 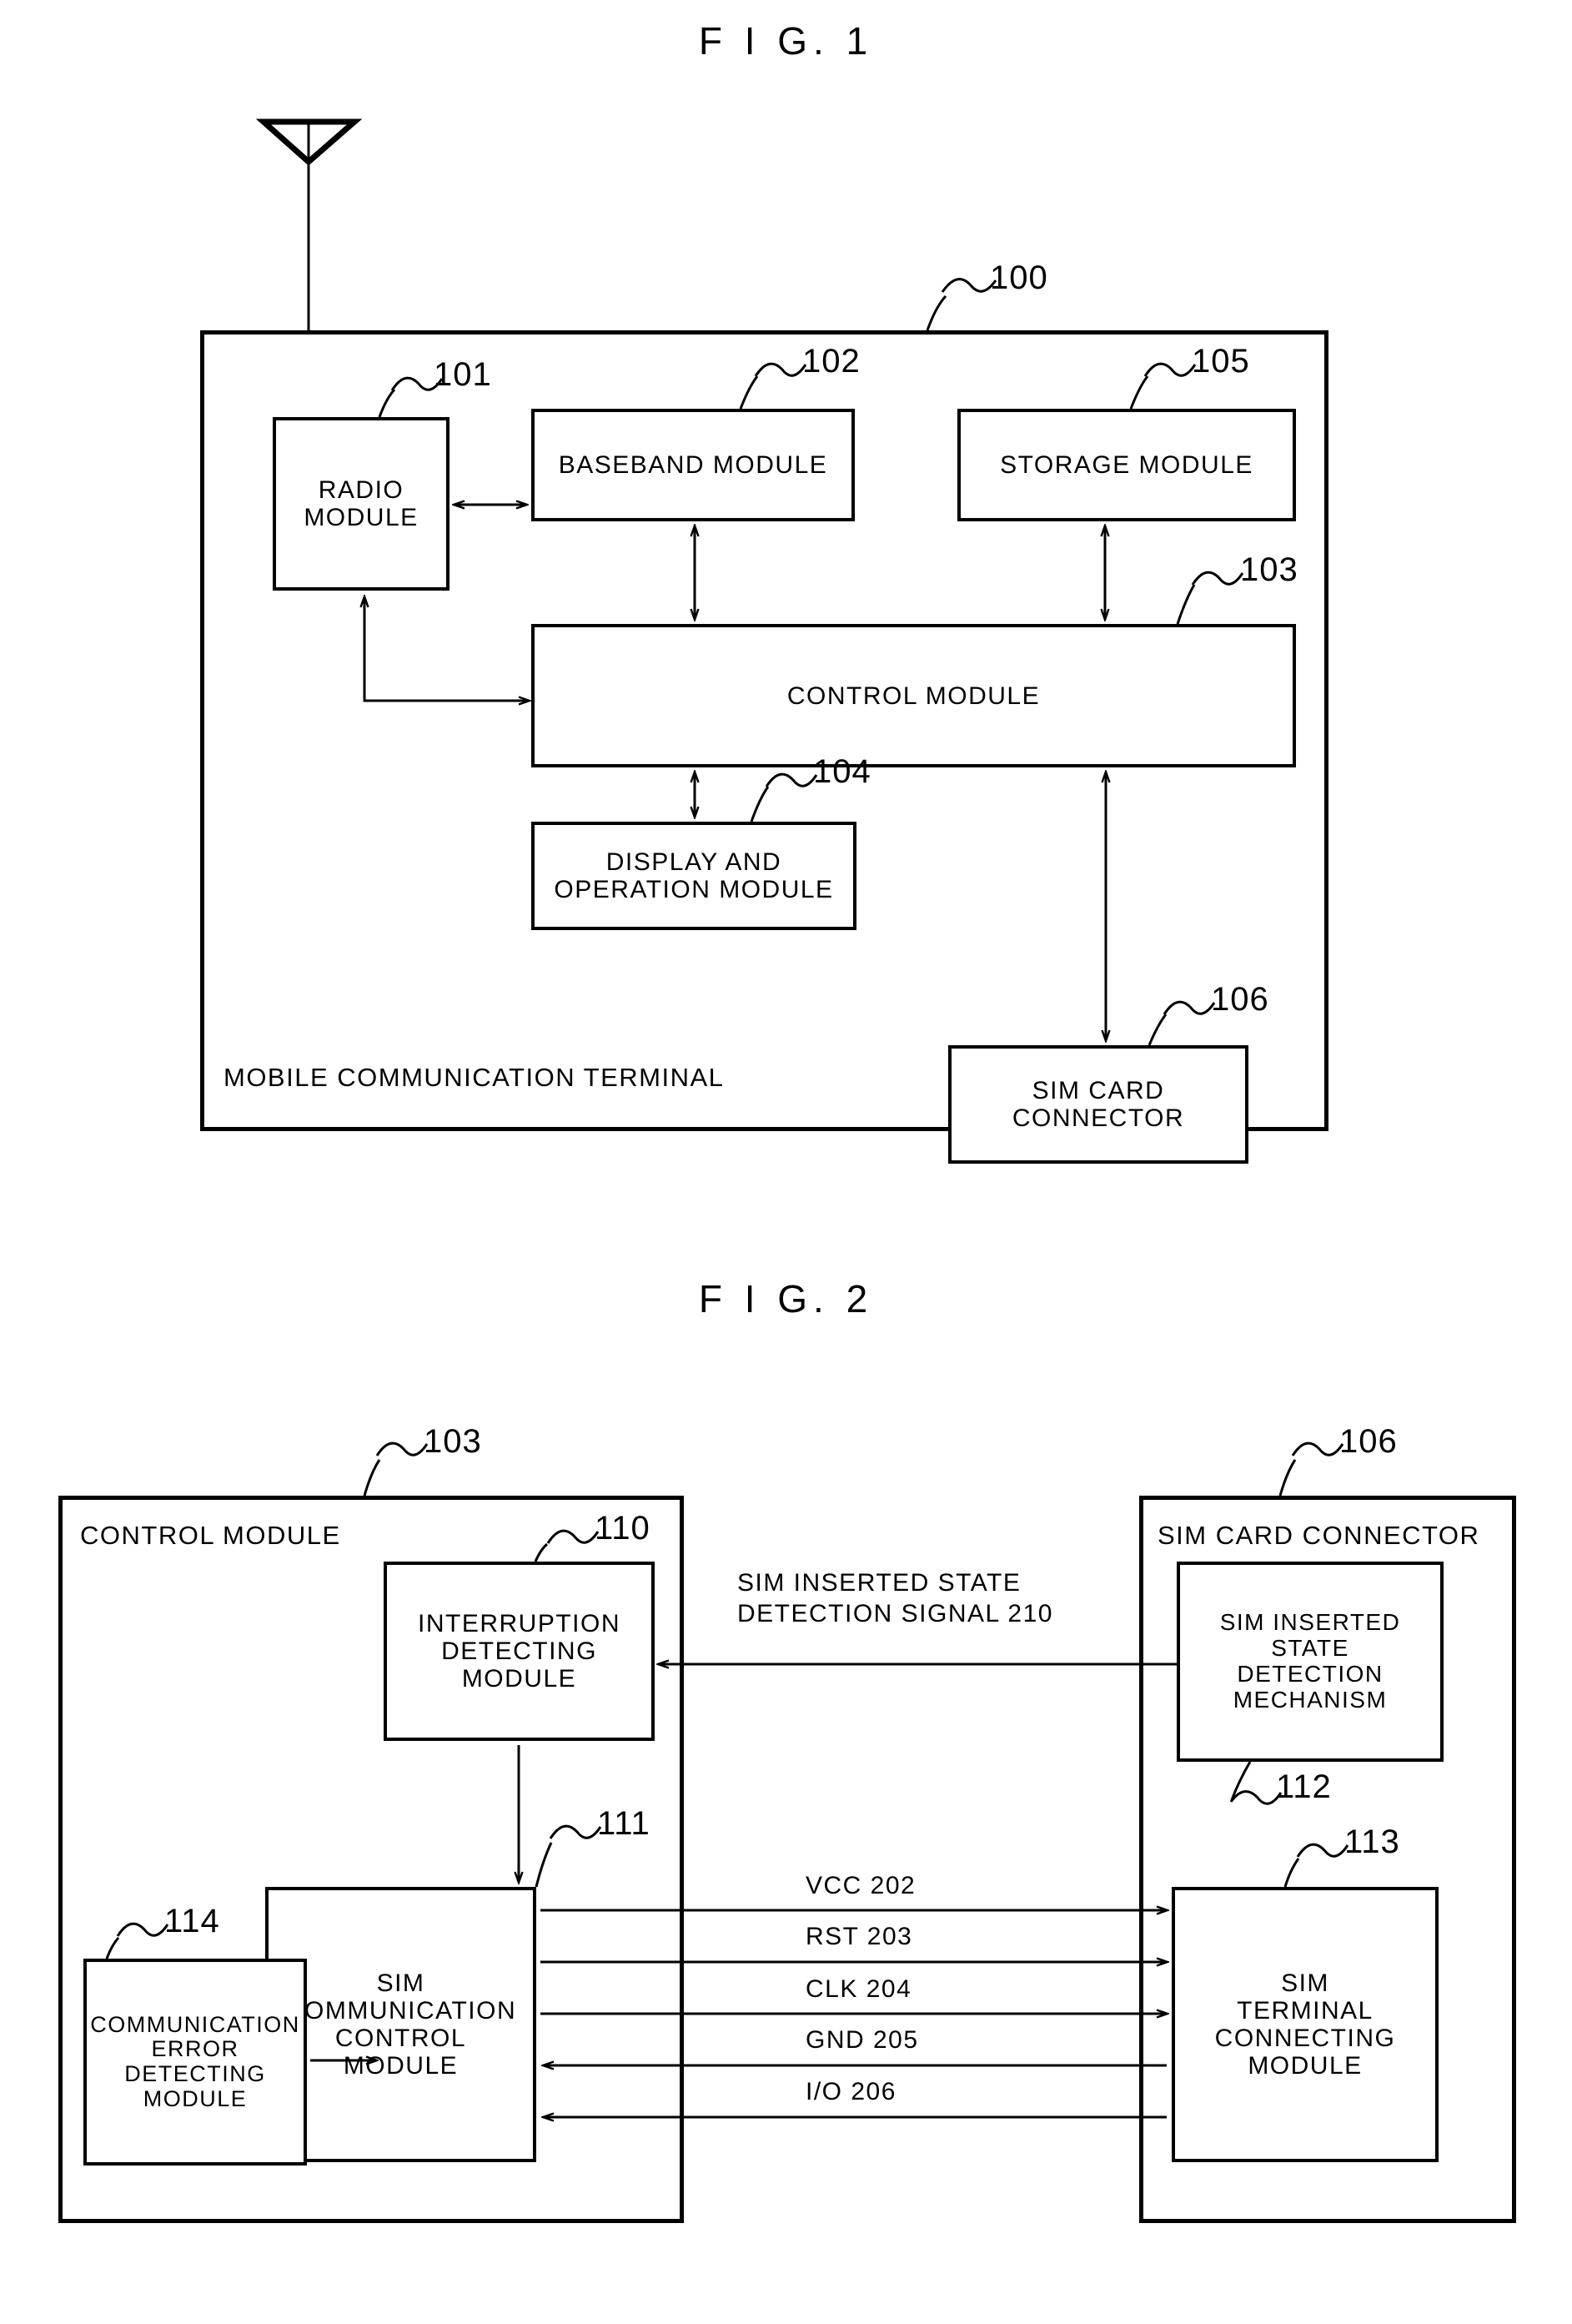 I want to click on sim-terminal-connecting-module-label: SIM TERMINAL CONNECTING MODULE, so click(x=1305, y=2024).